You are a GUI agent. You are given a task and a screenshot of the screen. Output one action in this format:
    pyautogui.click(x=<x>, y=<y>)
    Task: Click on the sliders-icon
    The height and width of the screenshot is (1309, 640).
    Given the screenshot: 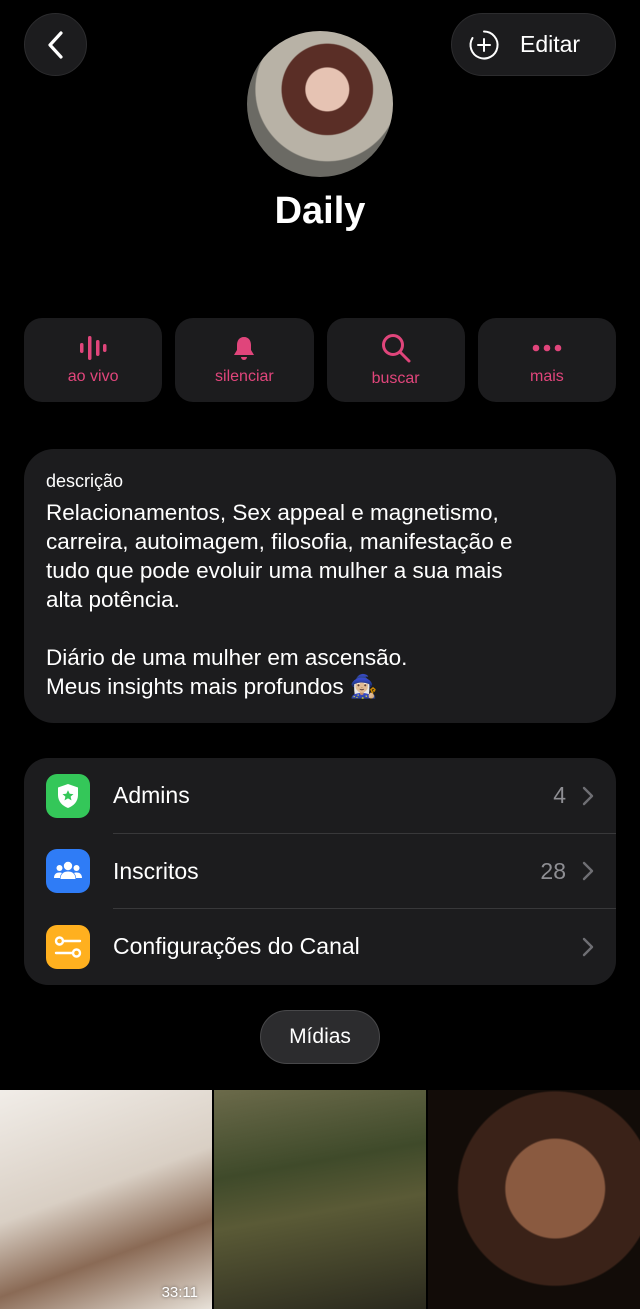 What is the action you would take?
    pyautogui.click(x=68, y=946)
    